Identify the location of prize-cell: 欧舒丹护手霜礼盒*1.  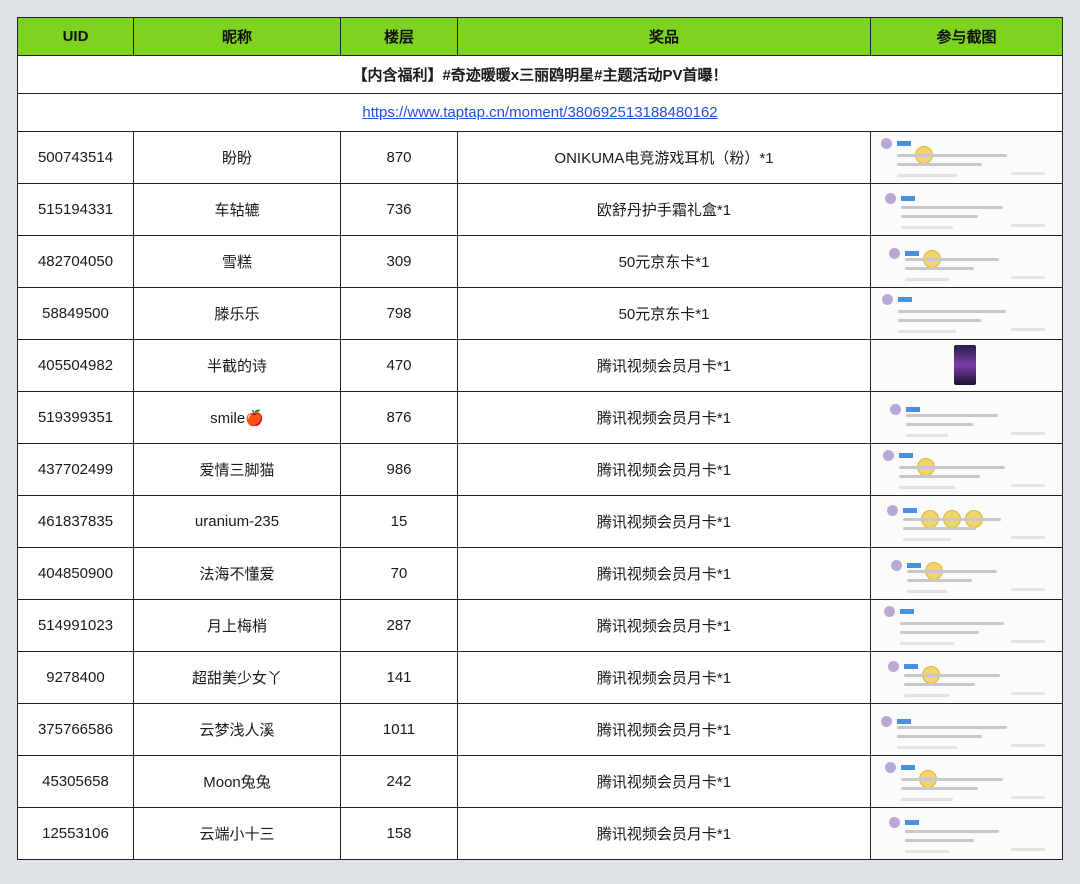
(664, 209).